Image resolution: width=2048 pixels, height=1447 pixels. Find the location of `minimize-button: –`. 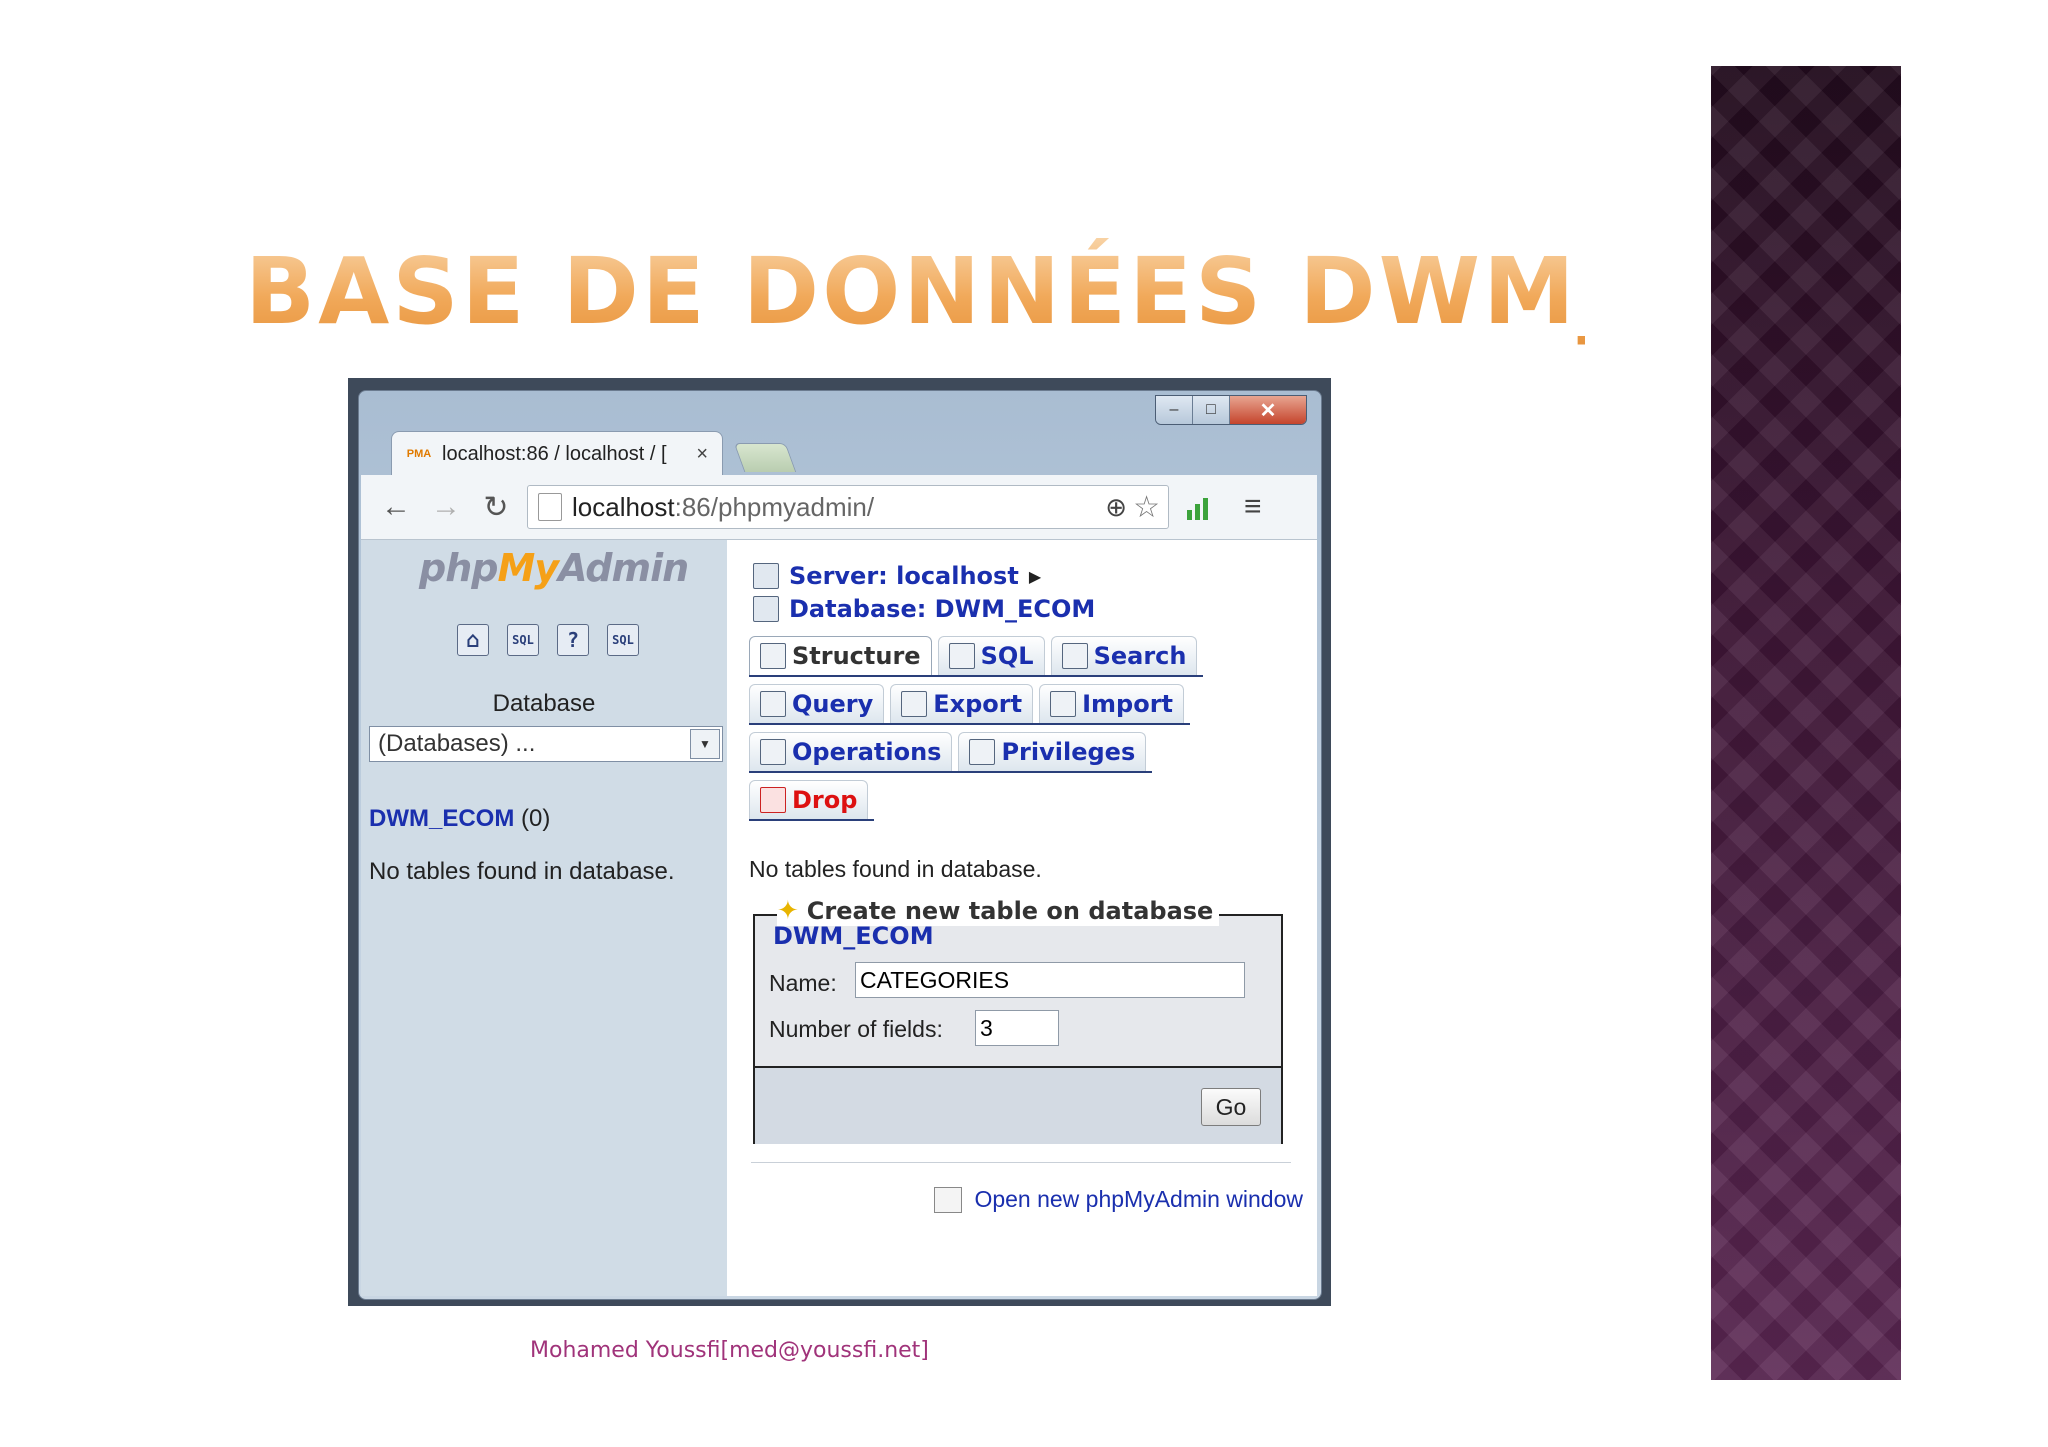

minimize-button: – is located at coordinates (1174, 410).